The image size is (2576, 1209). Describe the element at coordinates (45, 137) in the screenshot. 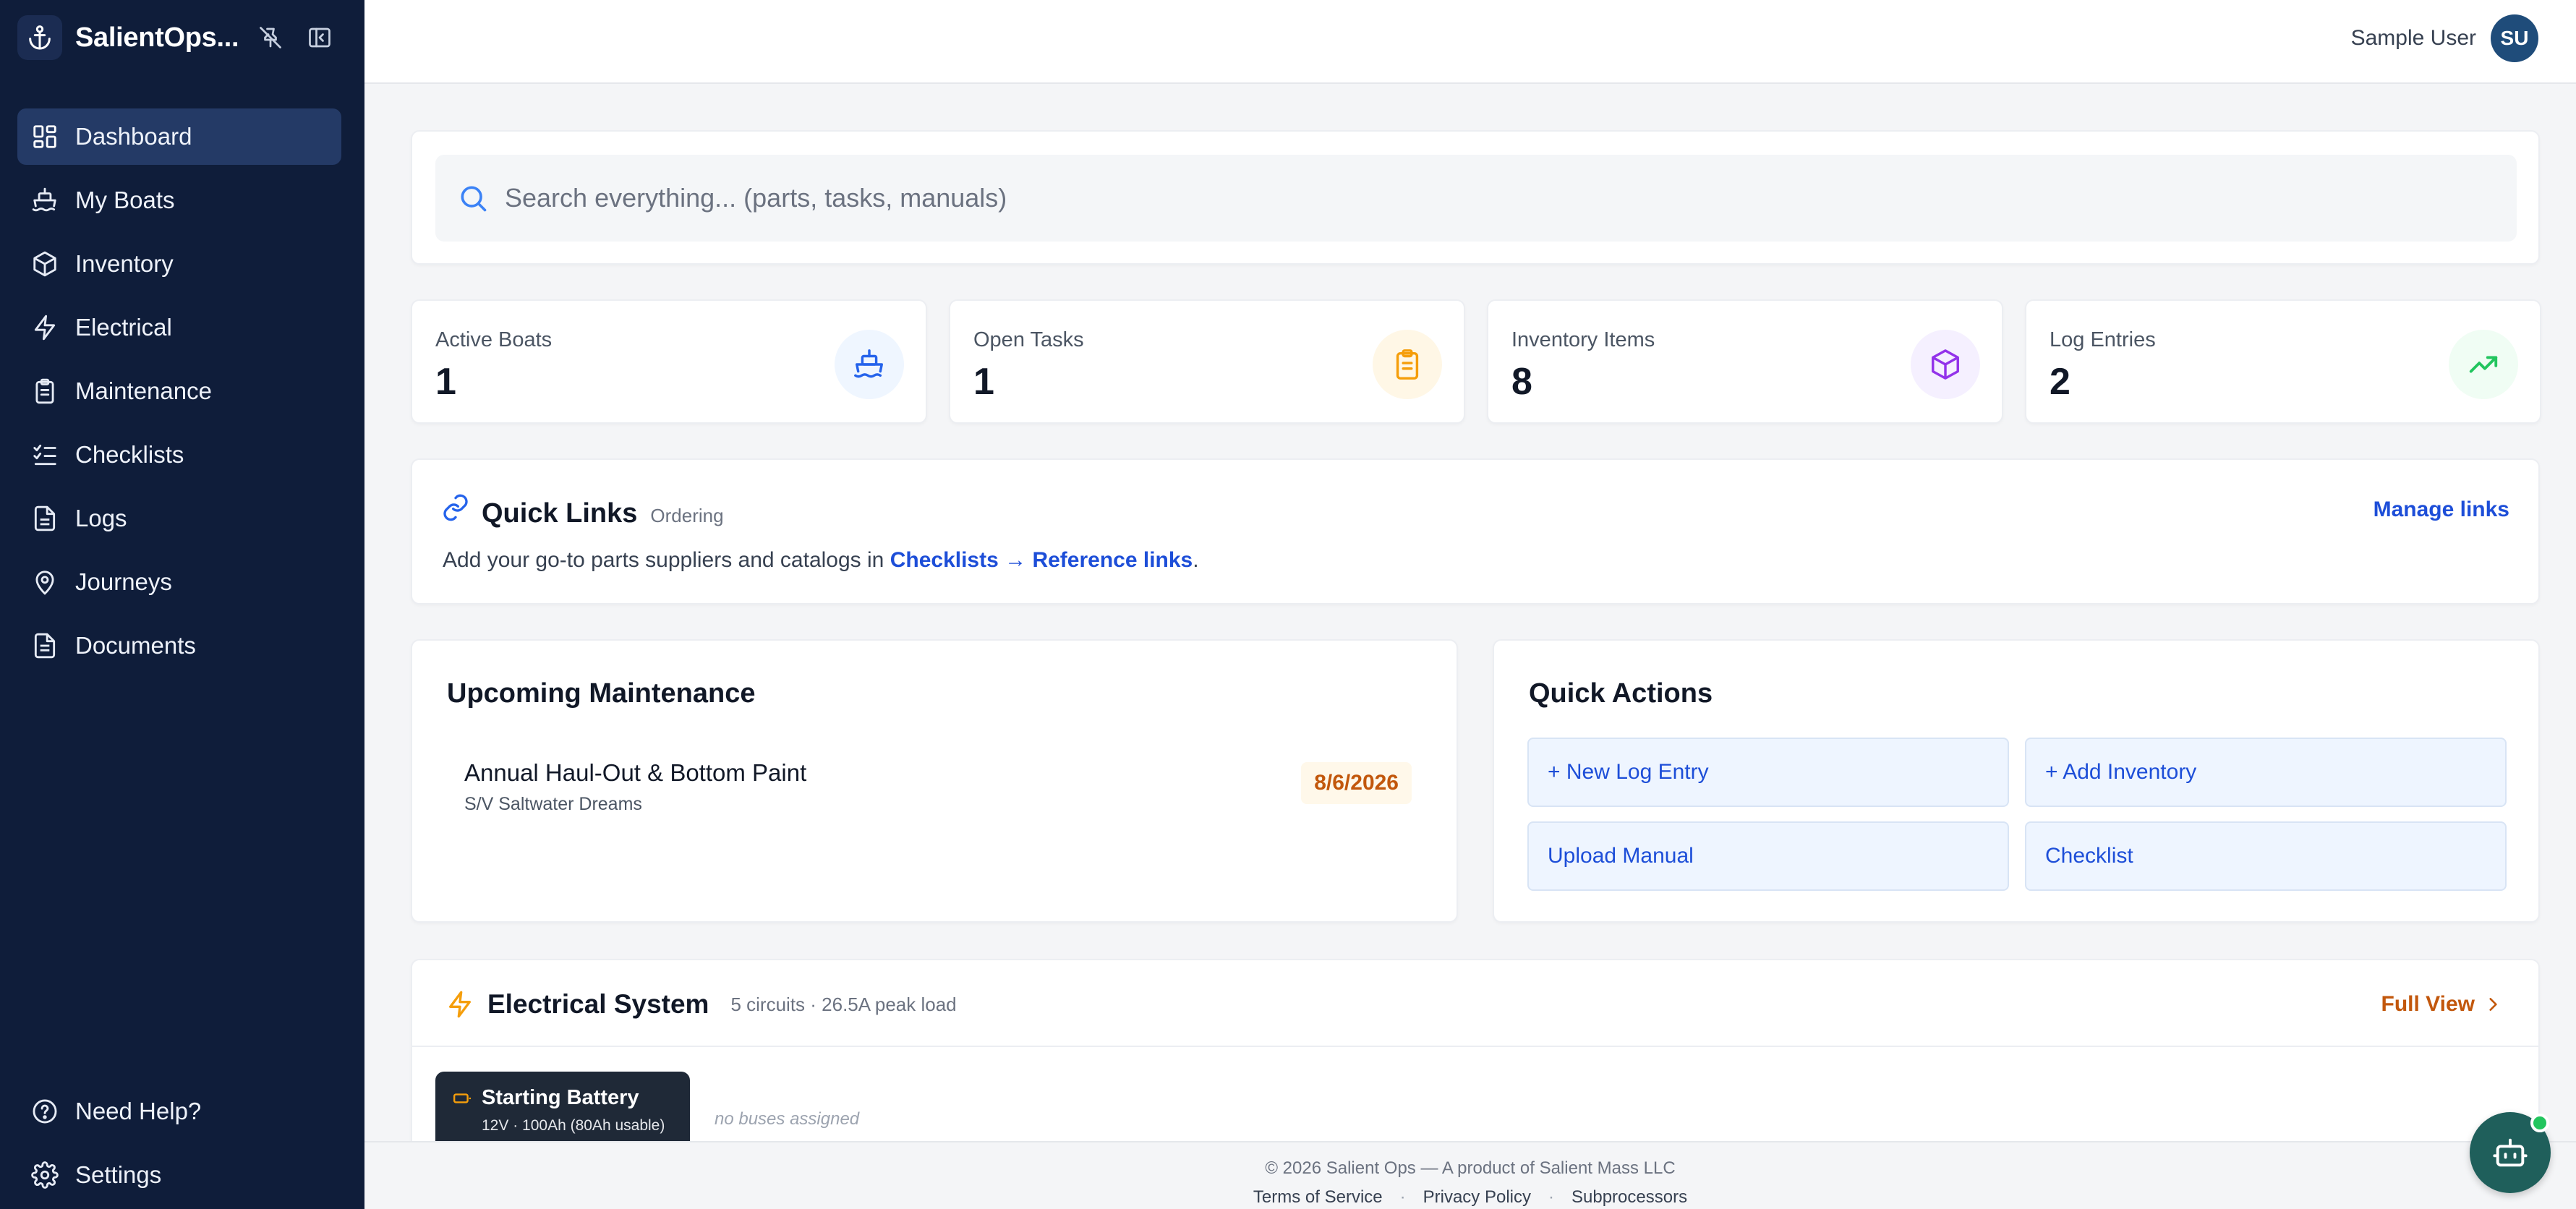

I see `dashboard-icon` at that location.